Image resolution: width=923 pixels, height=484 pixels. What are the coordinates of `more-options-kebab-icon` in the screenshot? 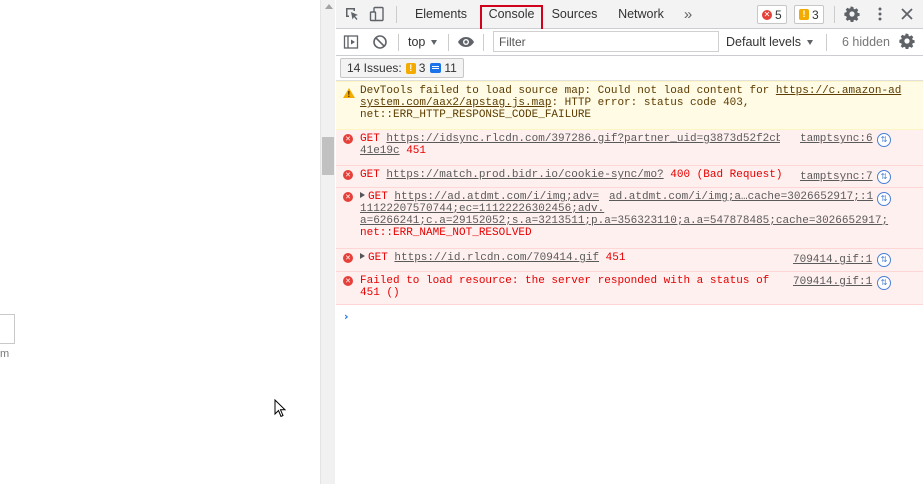 It's located at (880, 14).